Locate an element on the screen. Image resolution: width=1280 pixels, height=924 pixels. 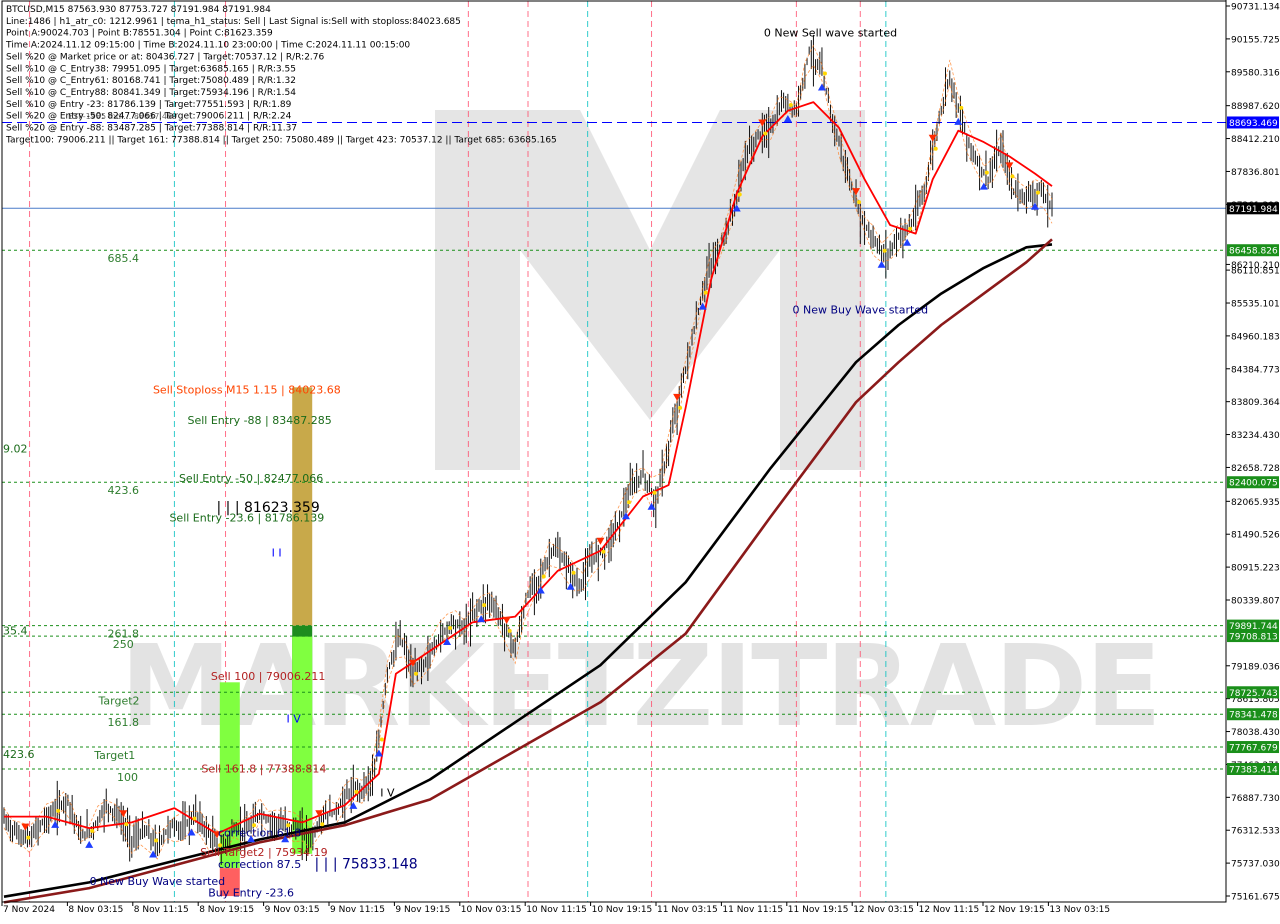
time-tick-label: 12 Nov 03:15 is located at coordinates (883, 910).